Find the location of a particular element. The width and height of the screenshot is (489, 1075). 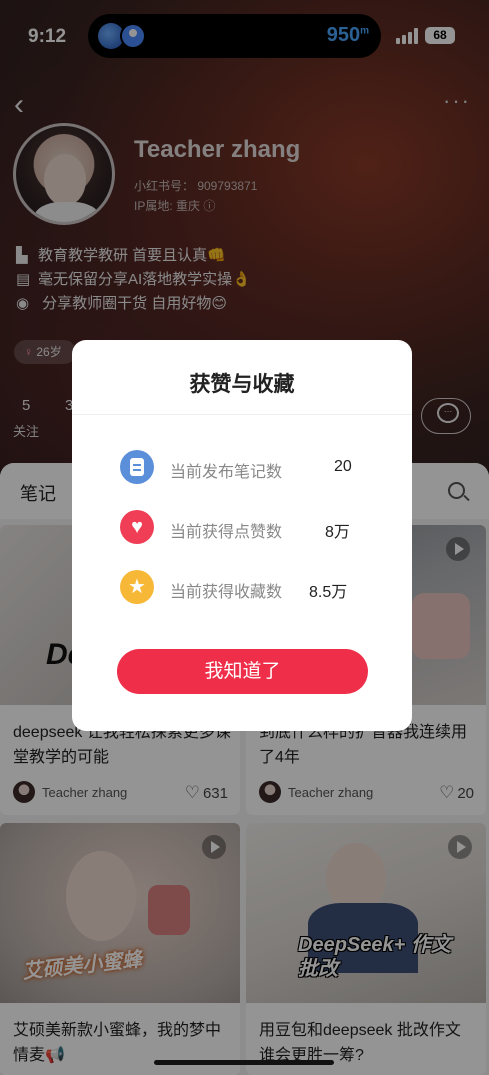

collections-count-value: 8.5万 is located at coordinates (328, 592).